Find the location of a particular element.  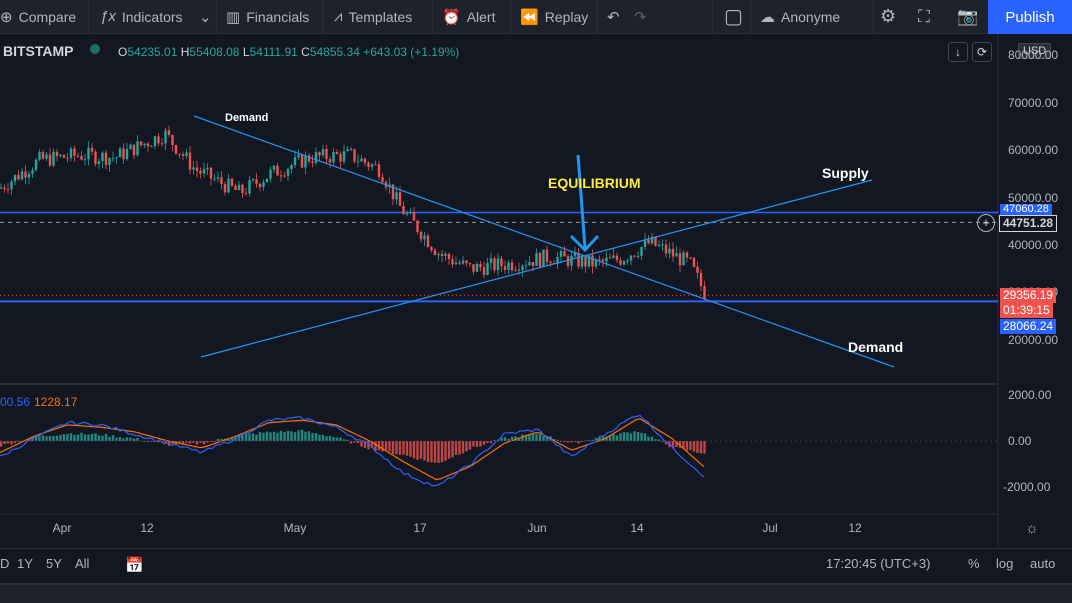

undo-button: ↶ is located at coordinates (616, 16).